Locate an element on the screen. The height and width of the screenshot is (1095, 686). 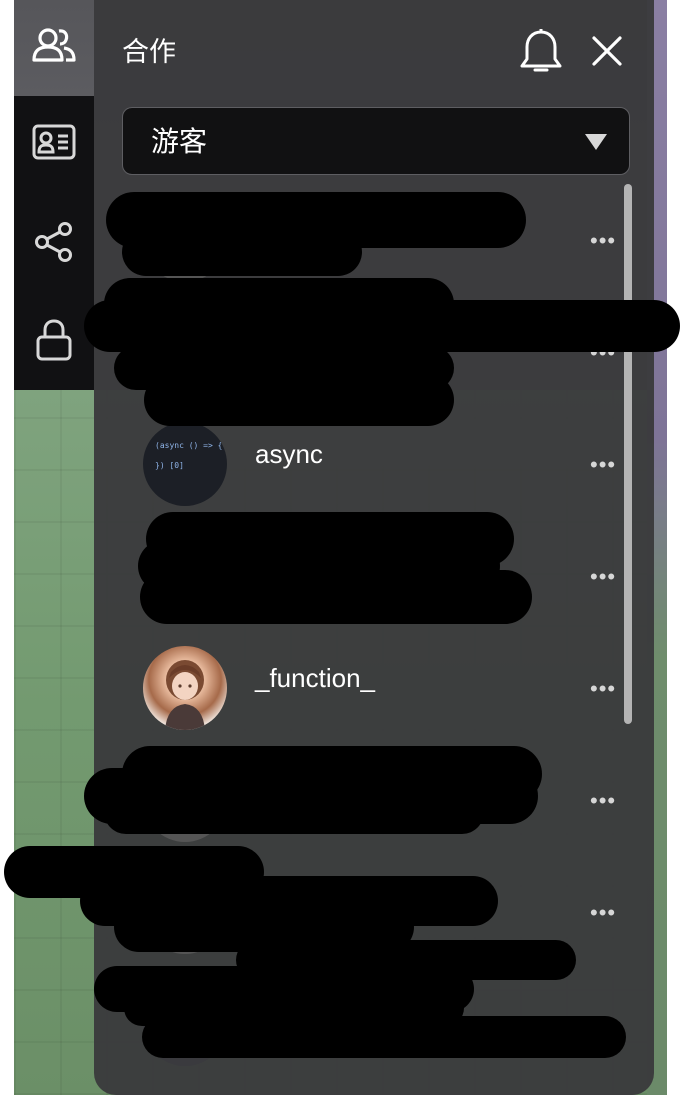
role-select-value: 游客 is located at coordinates (179, 141).